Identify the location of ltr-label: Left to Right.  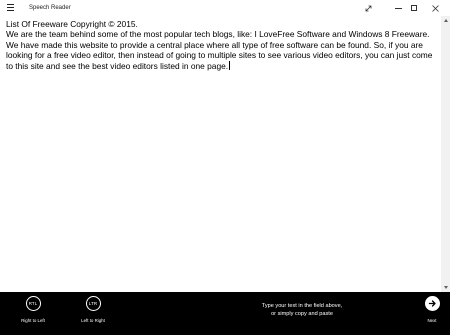
(93, 320).